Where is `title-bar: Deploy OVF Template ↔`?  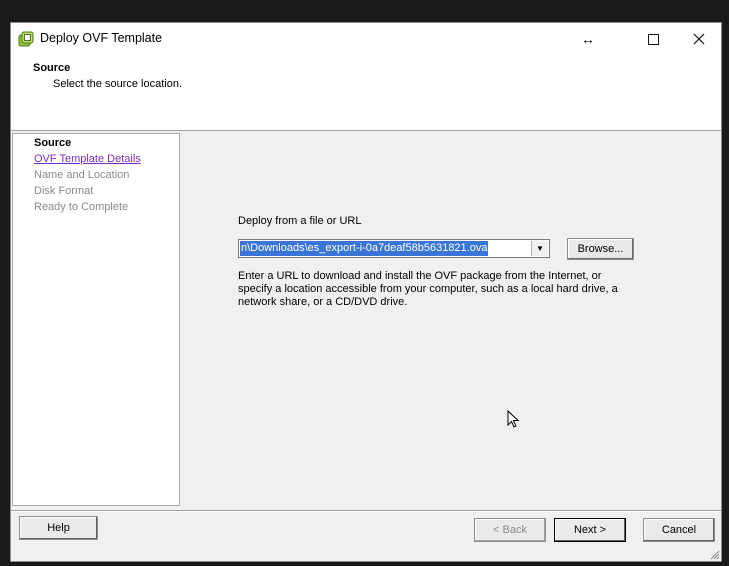
title-bar: Deploy OVF Template ↔ is located at coordinates (366, 39).